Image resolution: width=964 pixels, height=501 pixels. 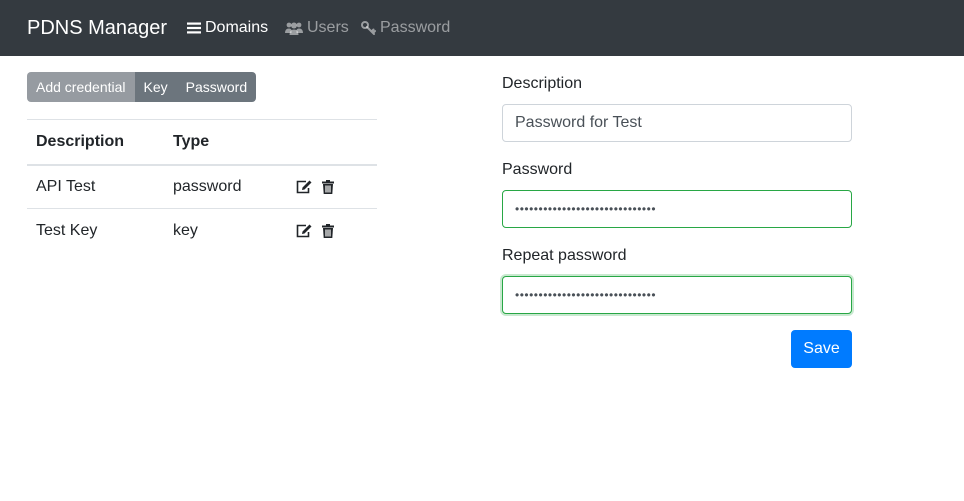 I want to click on column-header-type: Type, so click(x=191, y=141).